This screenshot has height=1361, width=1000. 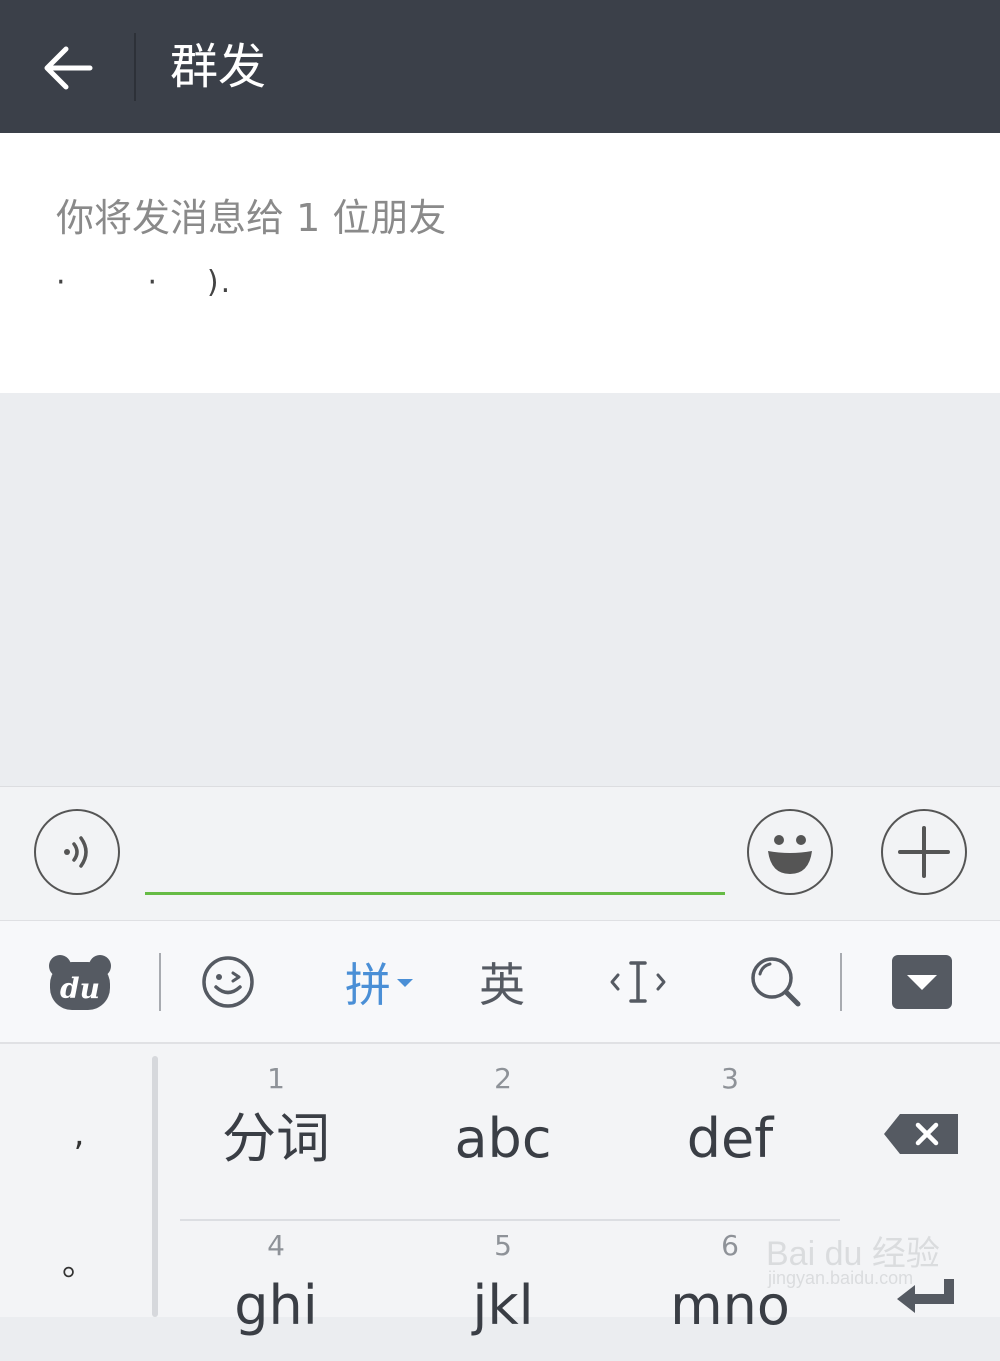 I want to click on hide-keyboard-button, so click(x=922, y=982).